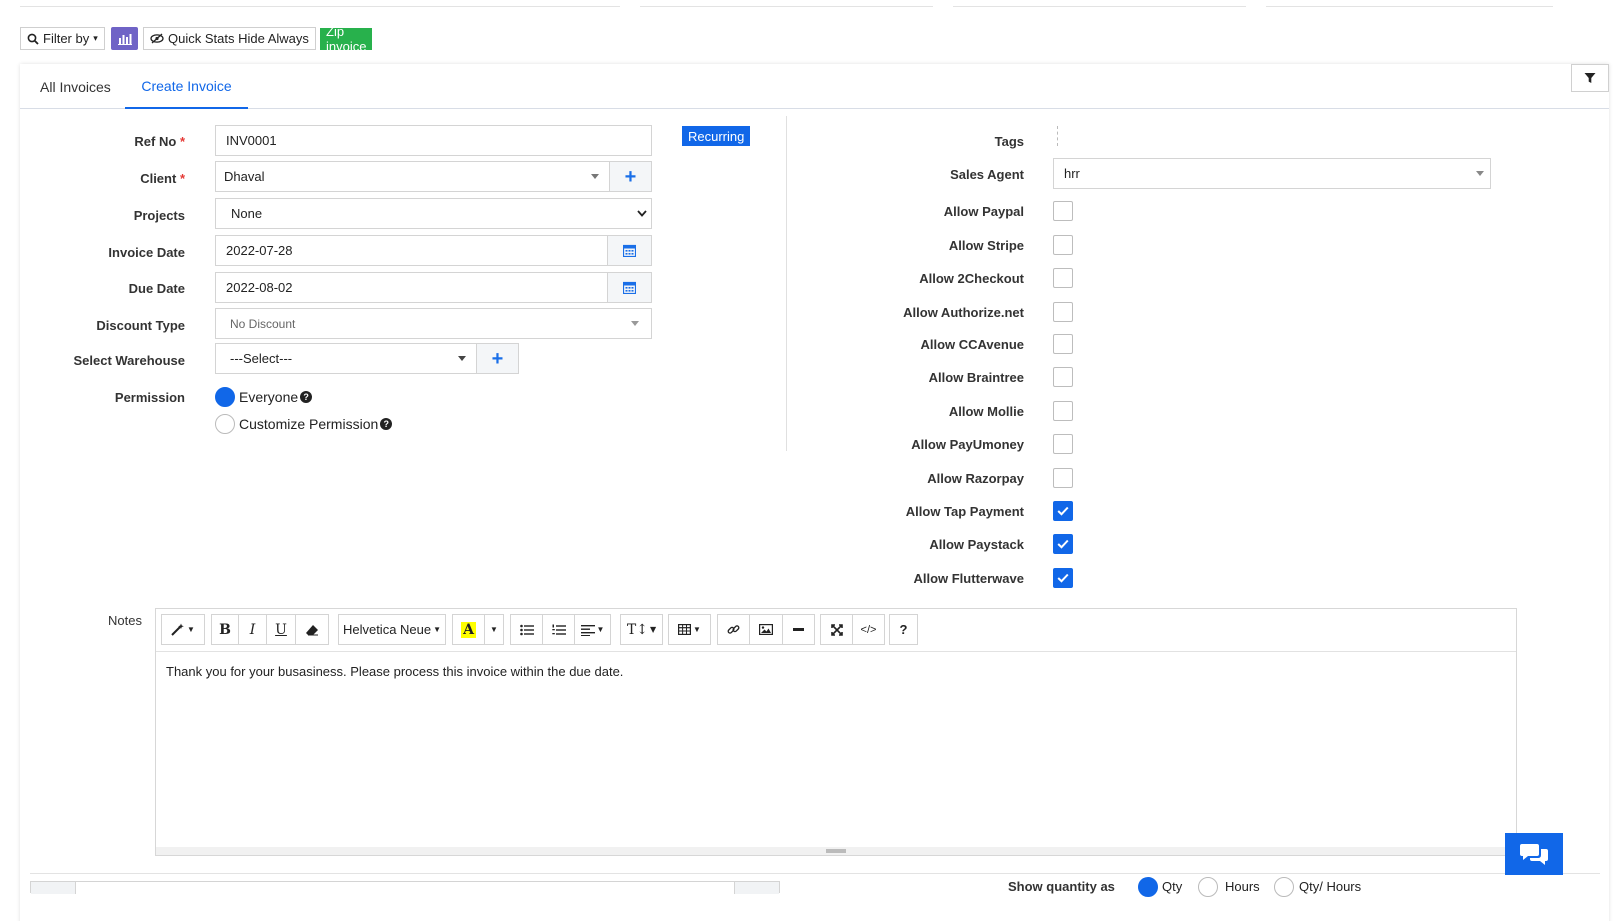 The width and height of the screenshot is (1621, 921). What do you see at coordinates (1063, 377) in the screenshot?
I see `allow-braintree-checkbox` at bounding box center [1063, 377].